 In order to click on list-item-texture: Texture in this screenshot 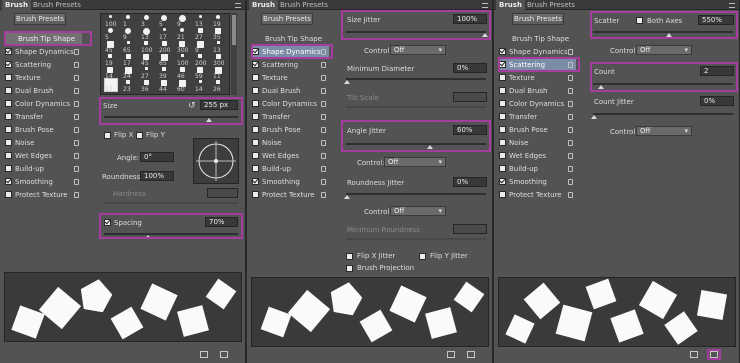, I will do `click(290, 78)`.